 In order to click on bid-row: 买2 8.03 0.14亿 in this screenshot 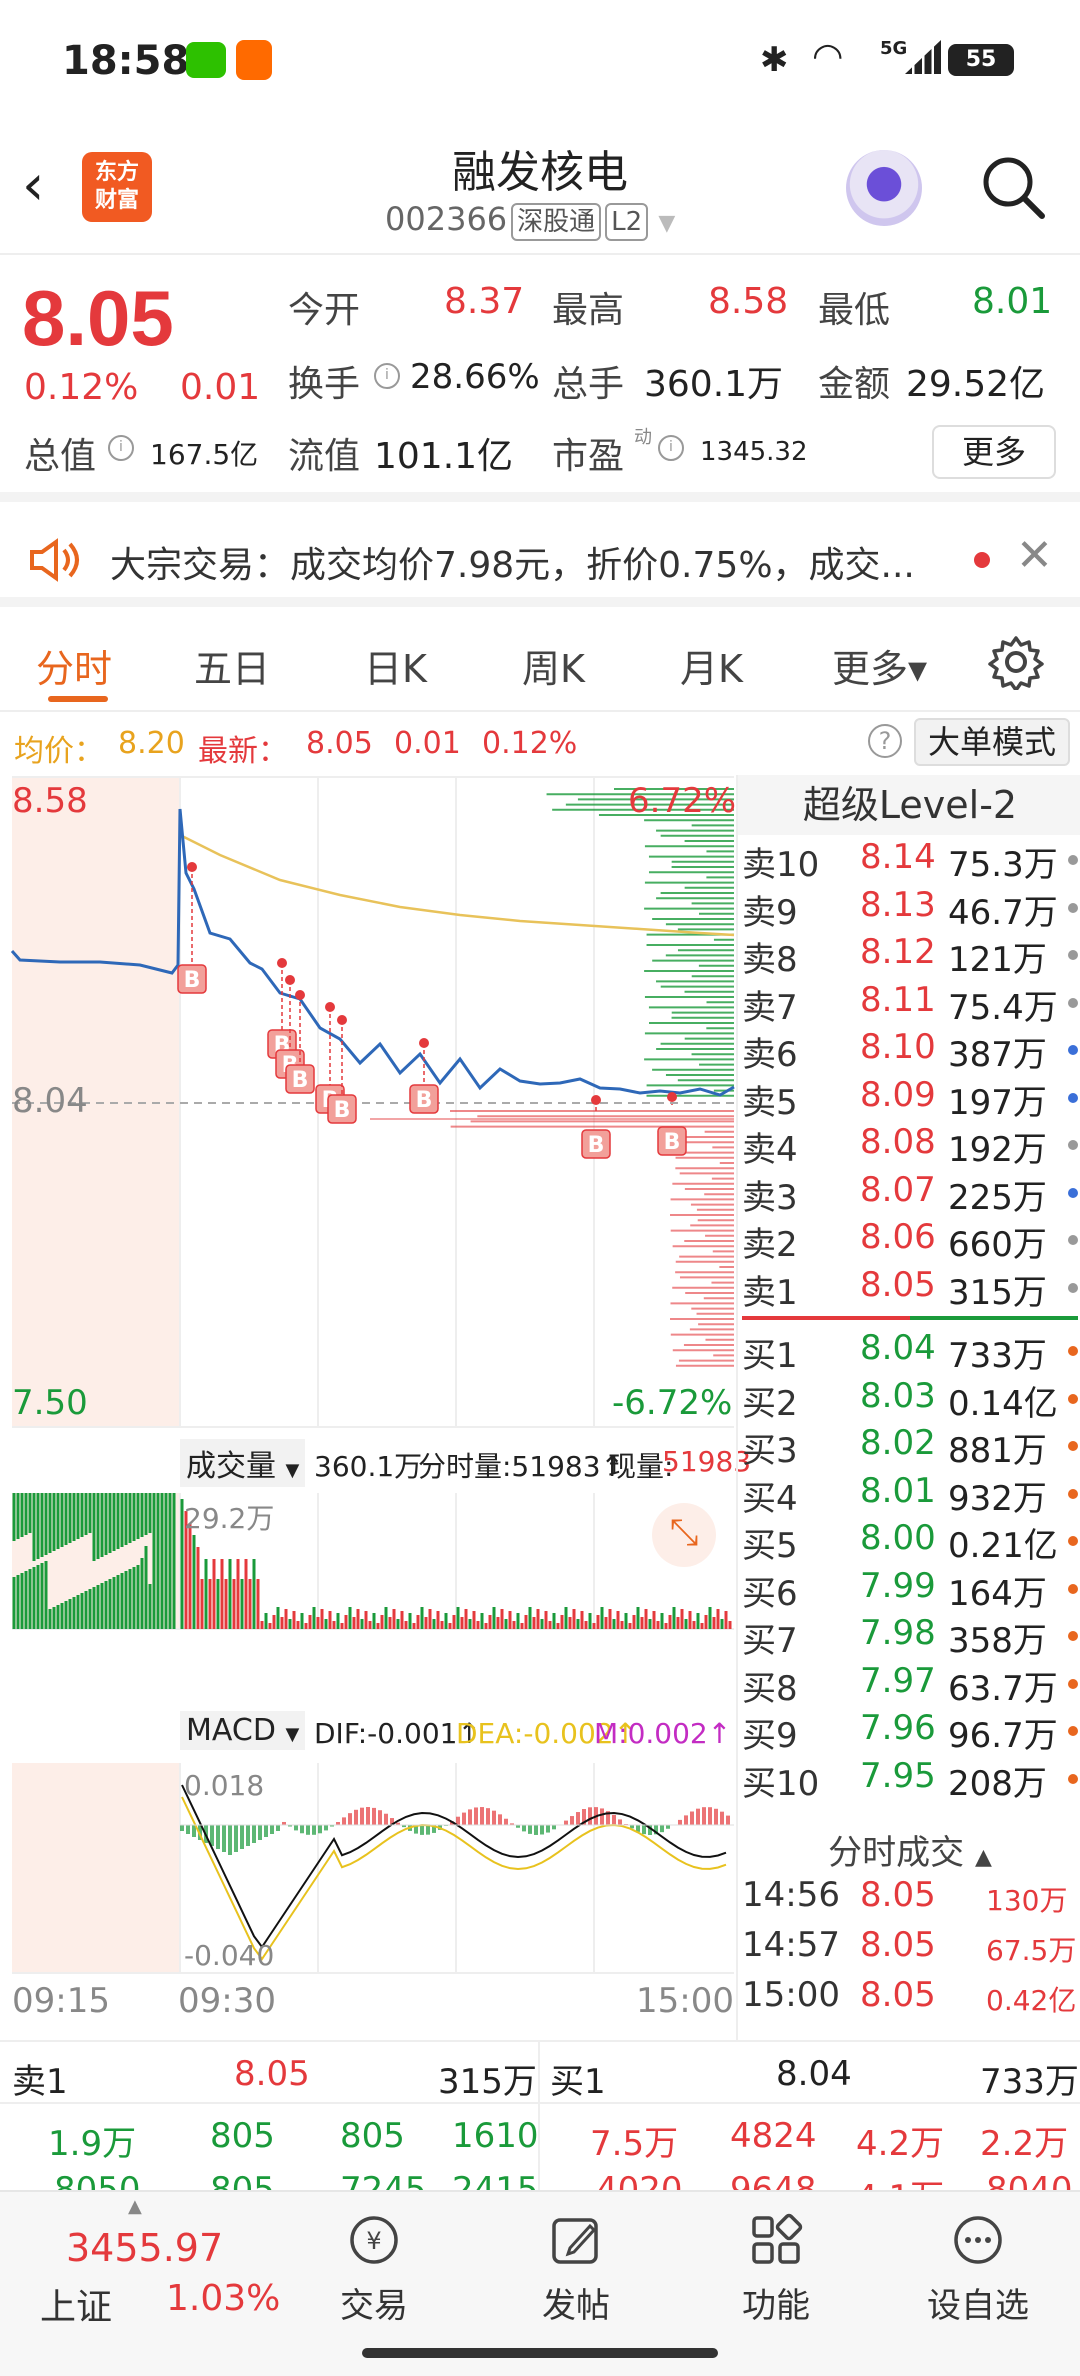, I will do `click(909, 1400)`.